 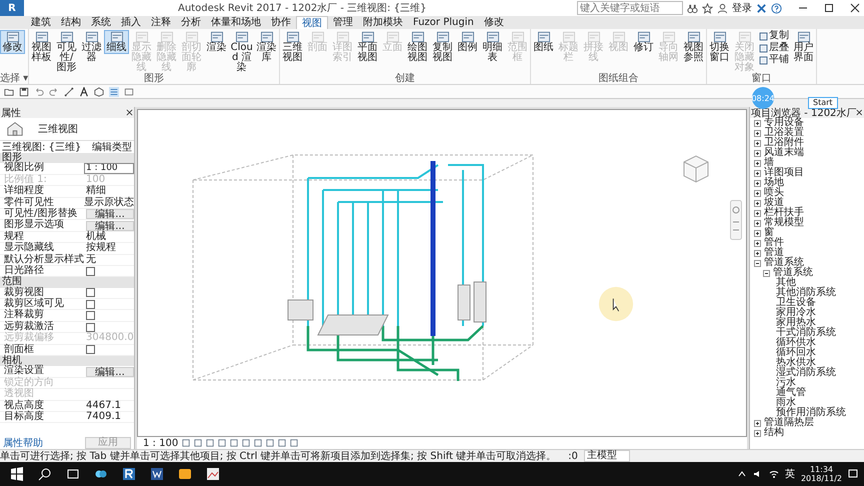 I want to click on clock: 11:34 2018/11/2, so click(x=821, y=474).